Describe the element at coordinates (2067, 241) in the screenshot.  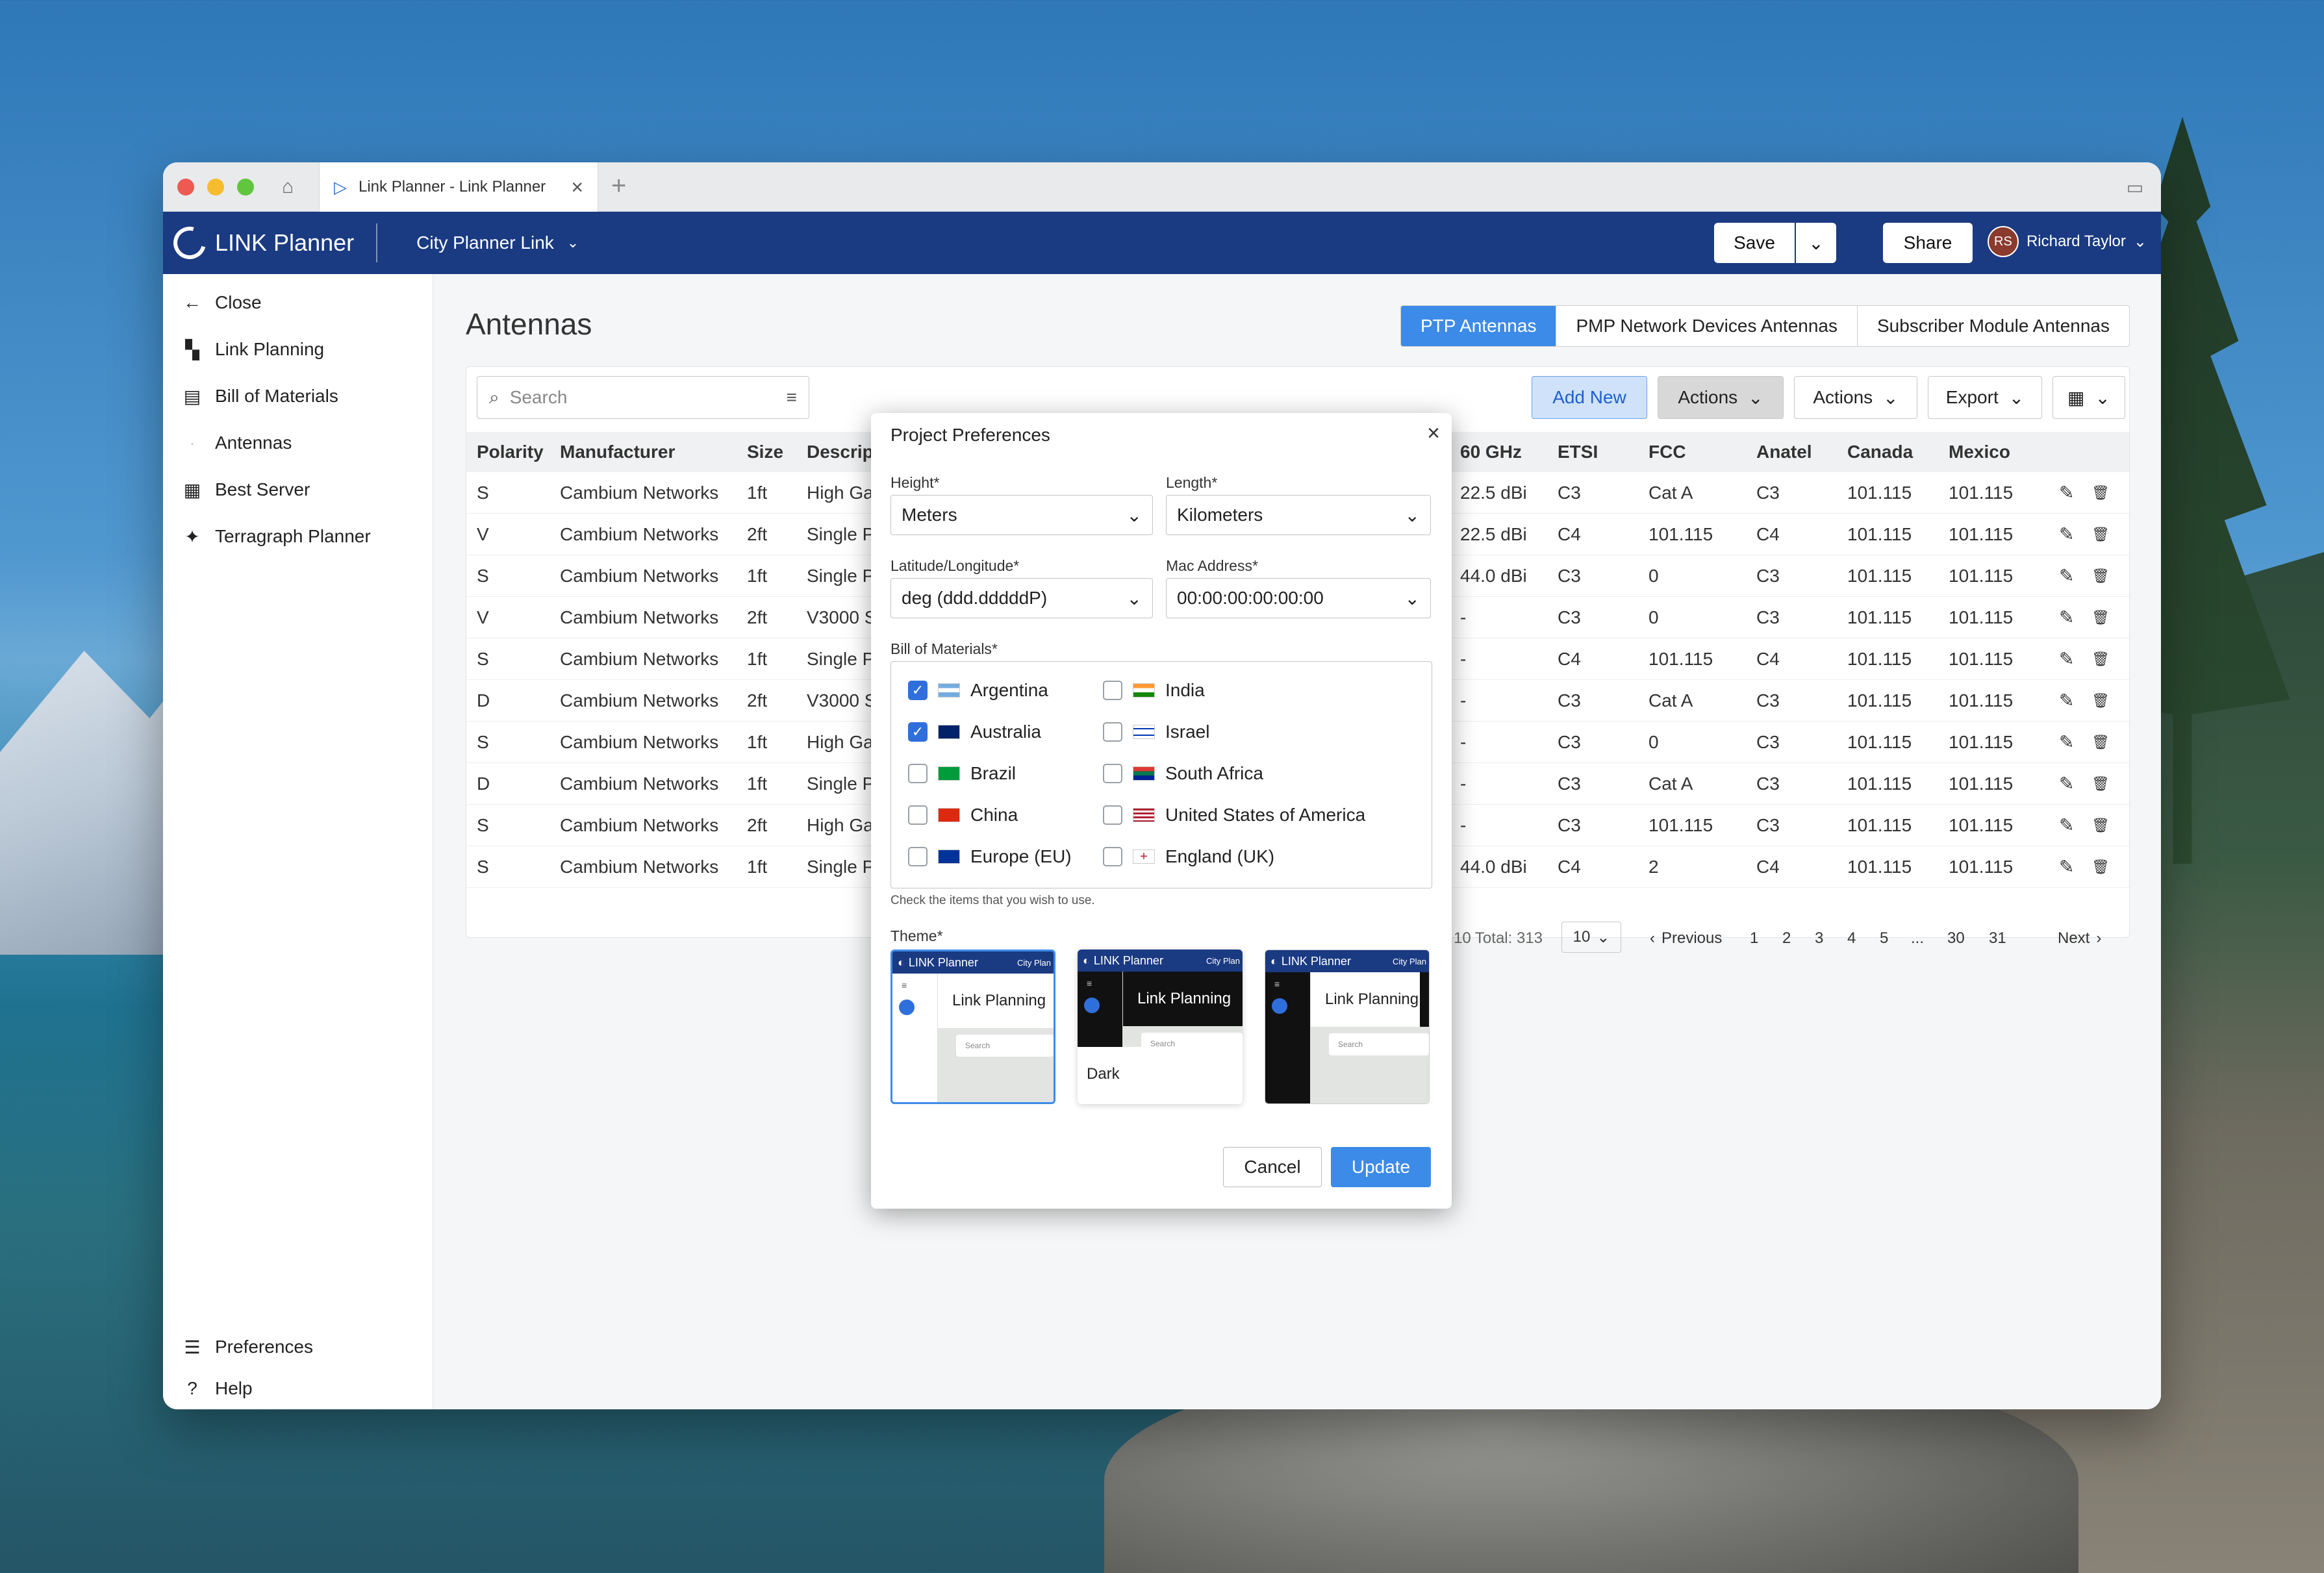
I see `user-menu: RS Richard Taylor ⌄` at that location.